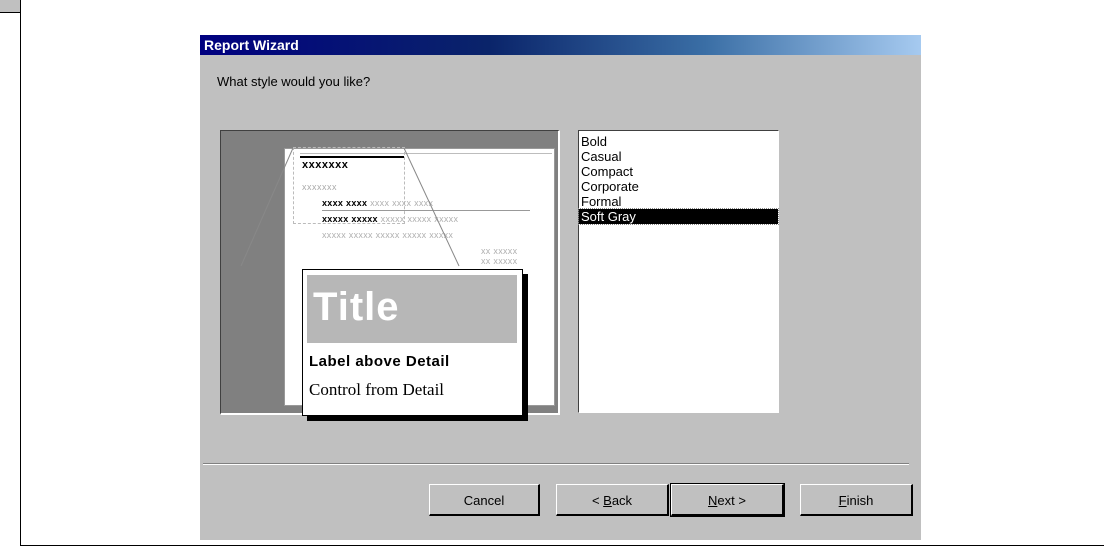 This screenshot has height=547, width=1105. I want to click on cancel-button: Cancel, so click(484, 500).